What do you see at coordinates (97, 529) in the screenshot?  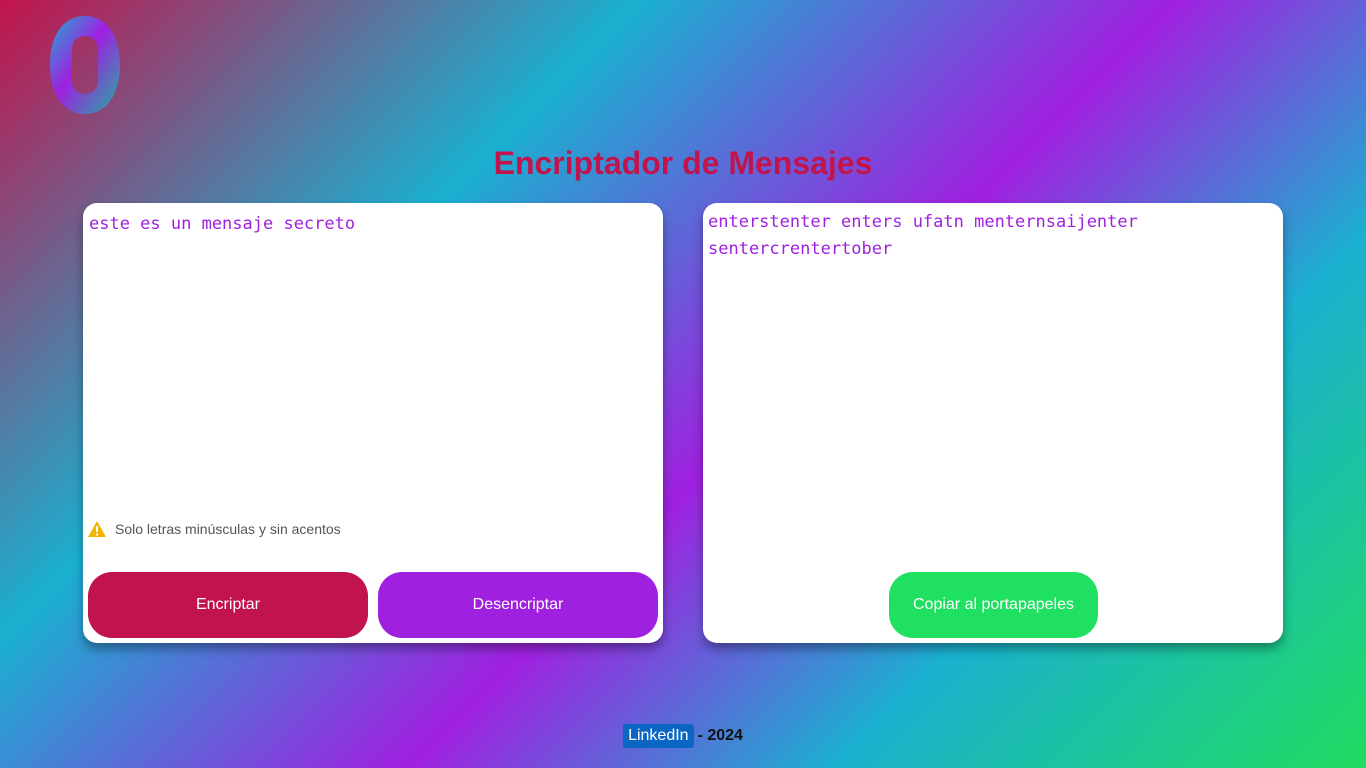 I see `warning-icon` at bounding box center [97, 529].